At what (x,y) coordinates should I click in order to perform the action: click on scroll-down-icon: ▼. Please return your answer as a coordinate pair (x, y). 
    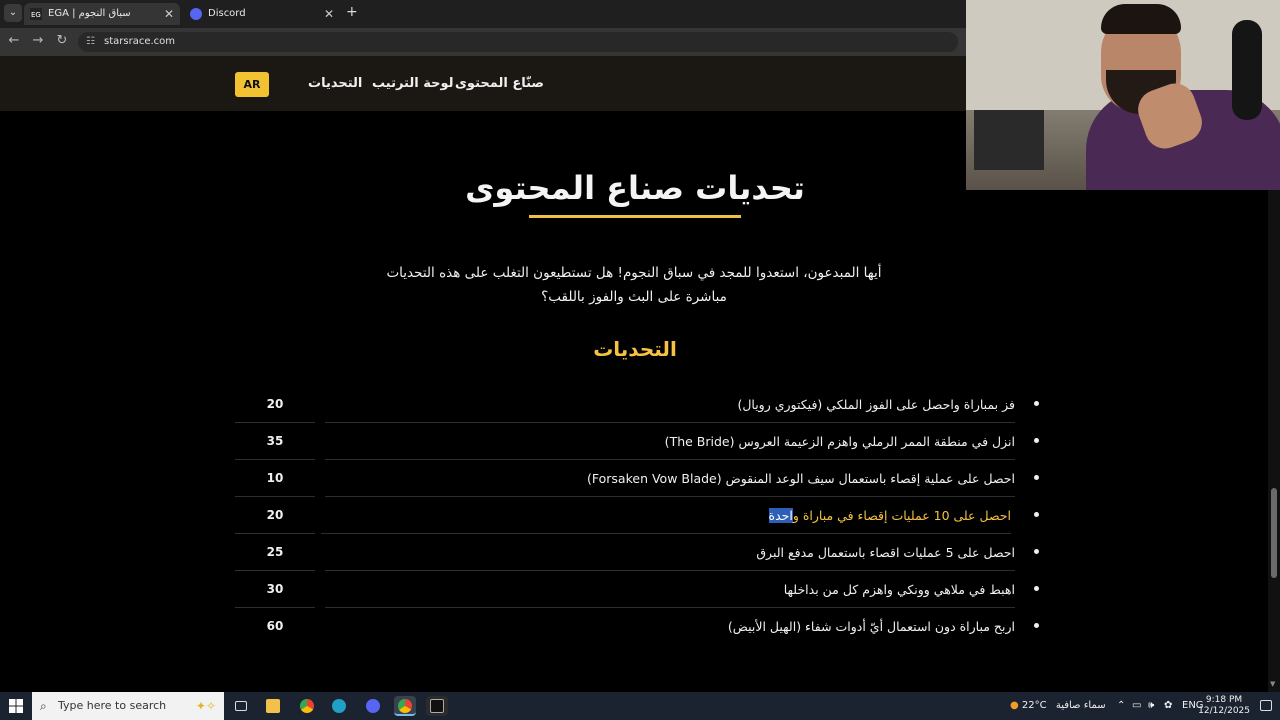
    Looking at the image, I should click on (1272, 684).